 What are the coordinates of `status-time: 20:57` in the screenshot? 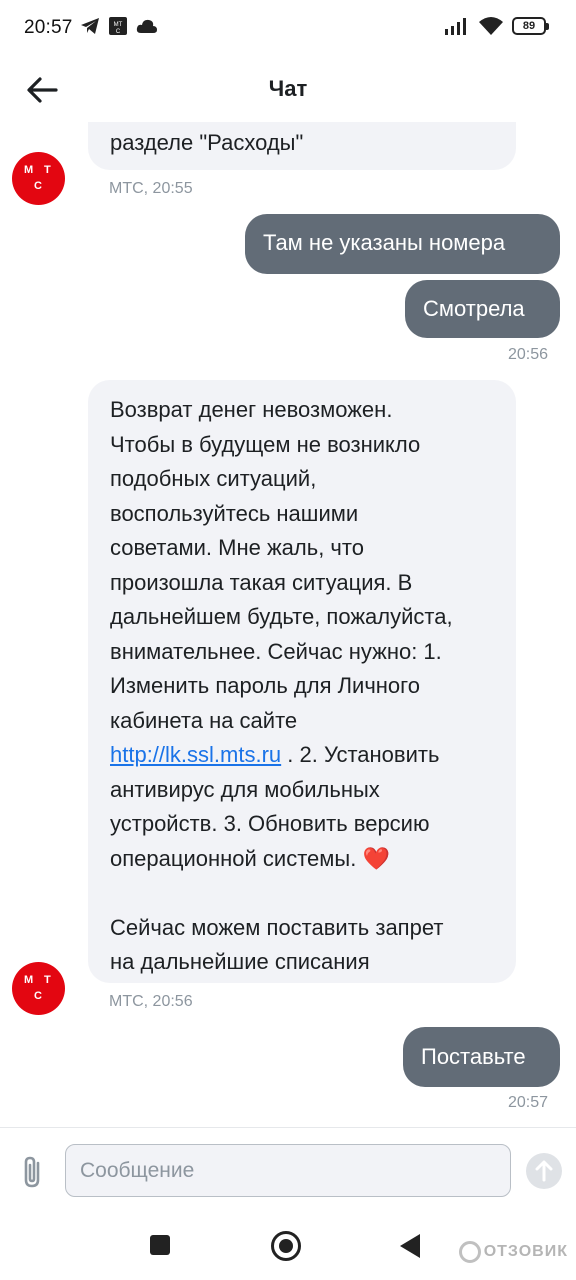 It's located at (48, 27).